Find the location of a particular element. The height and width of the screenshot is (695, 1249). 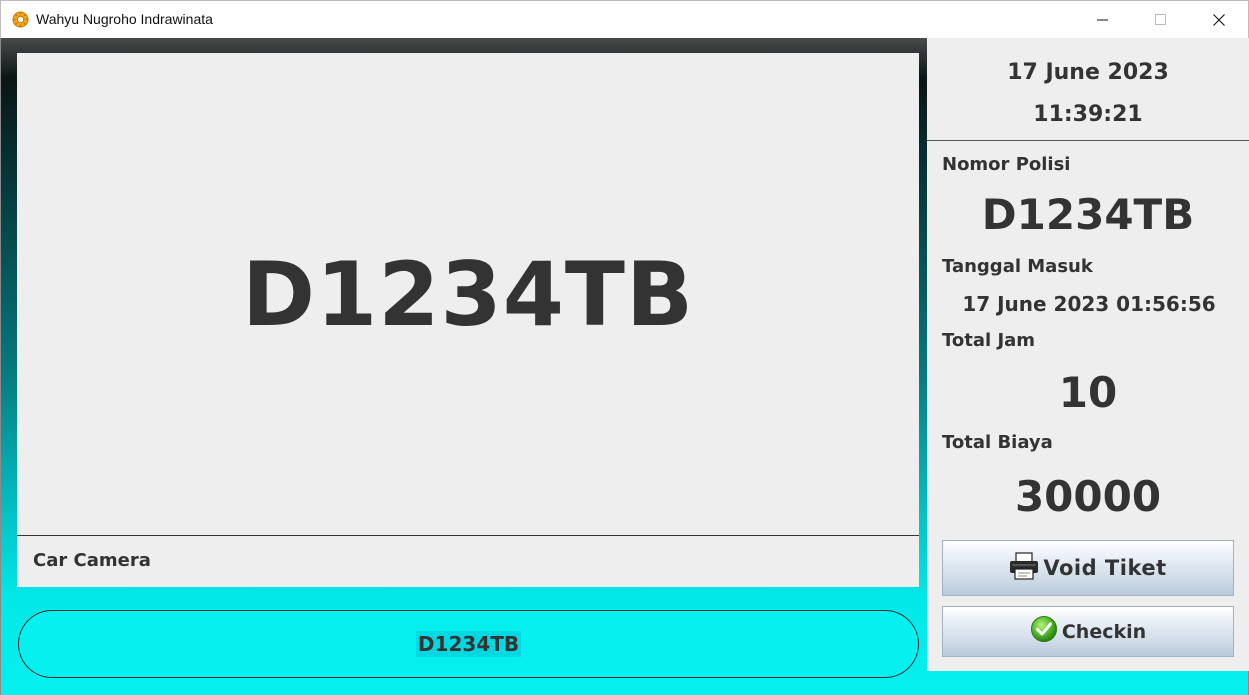

total-biaya-label: Total Biaya is located at coordinates (997, 442).